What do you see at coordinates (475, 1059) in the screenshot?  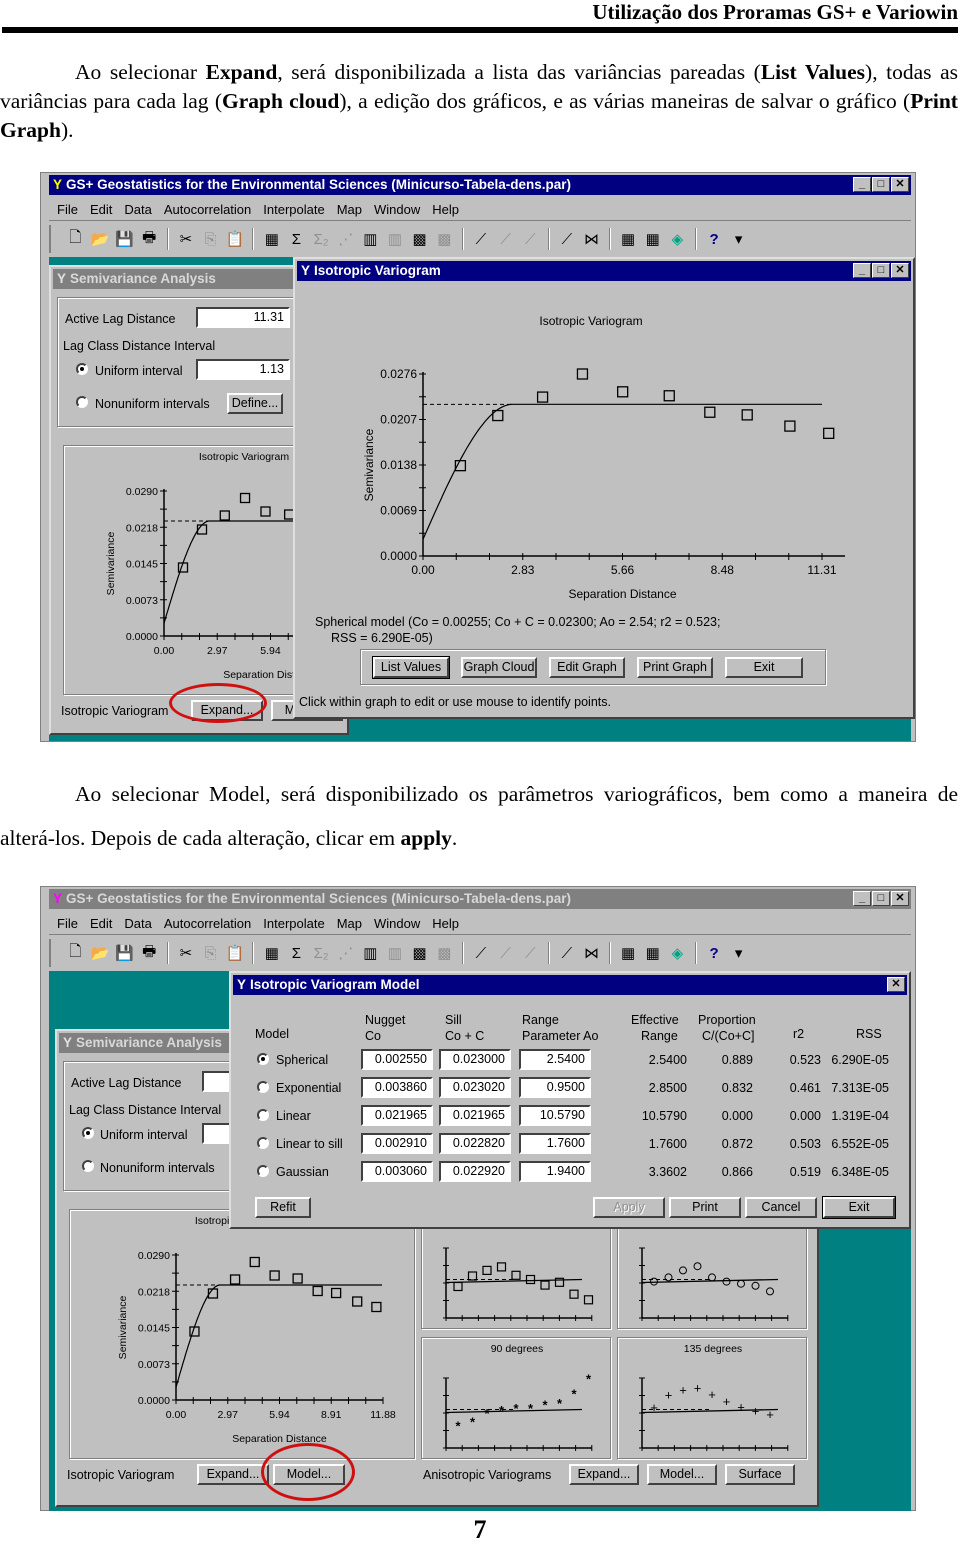 I see `sill-input: 0.023000` at bounding box center [475, 1059].